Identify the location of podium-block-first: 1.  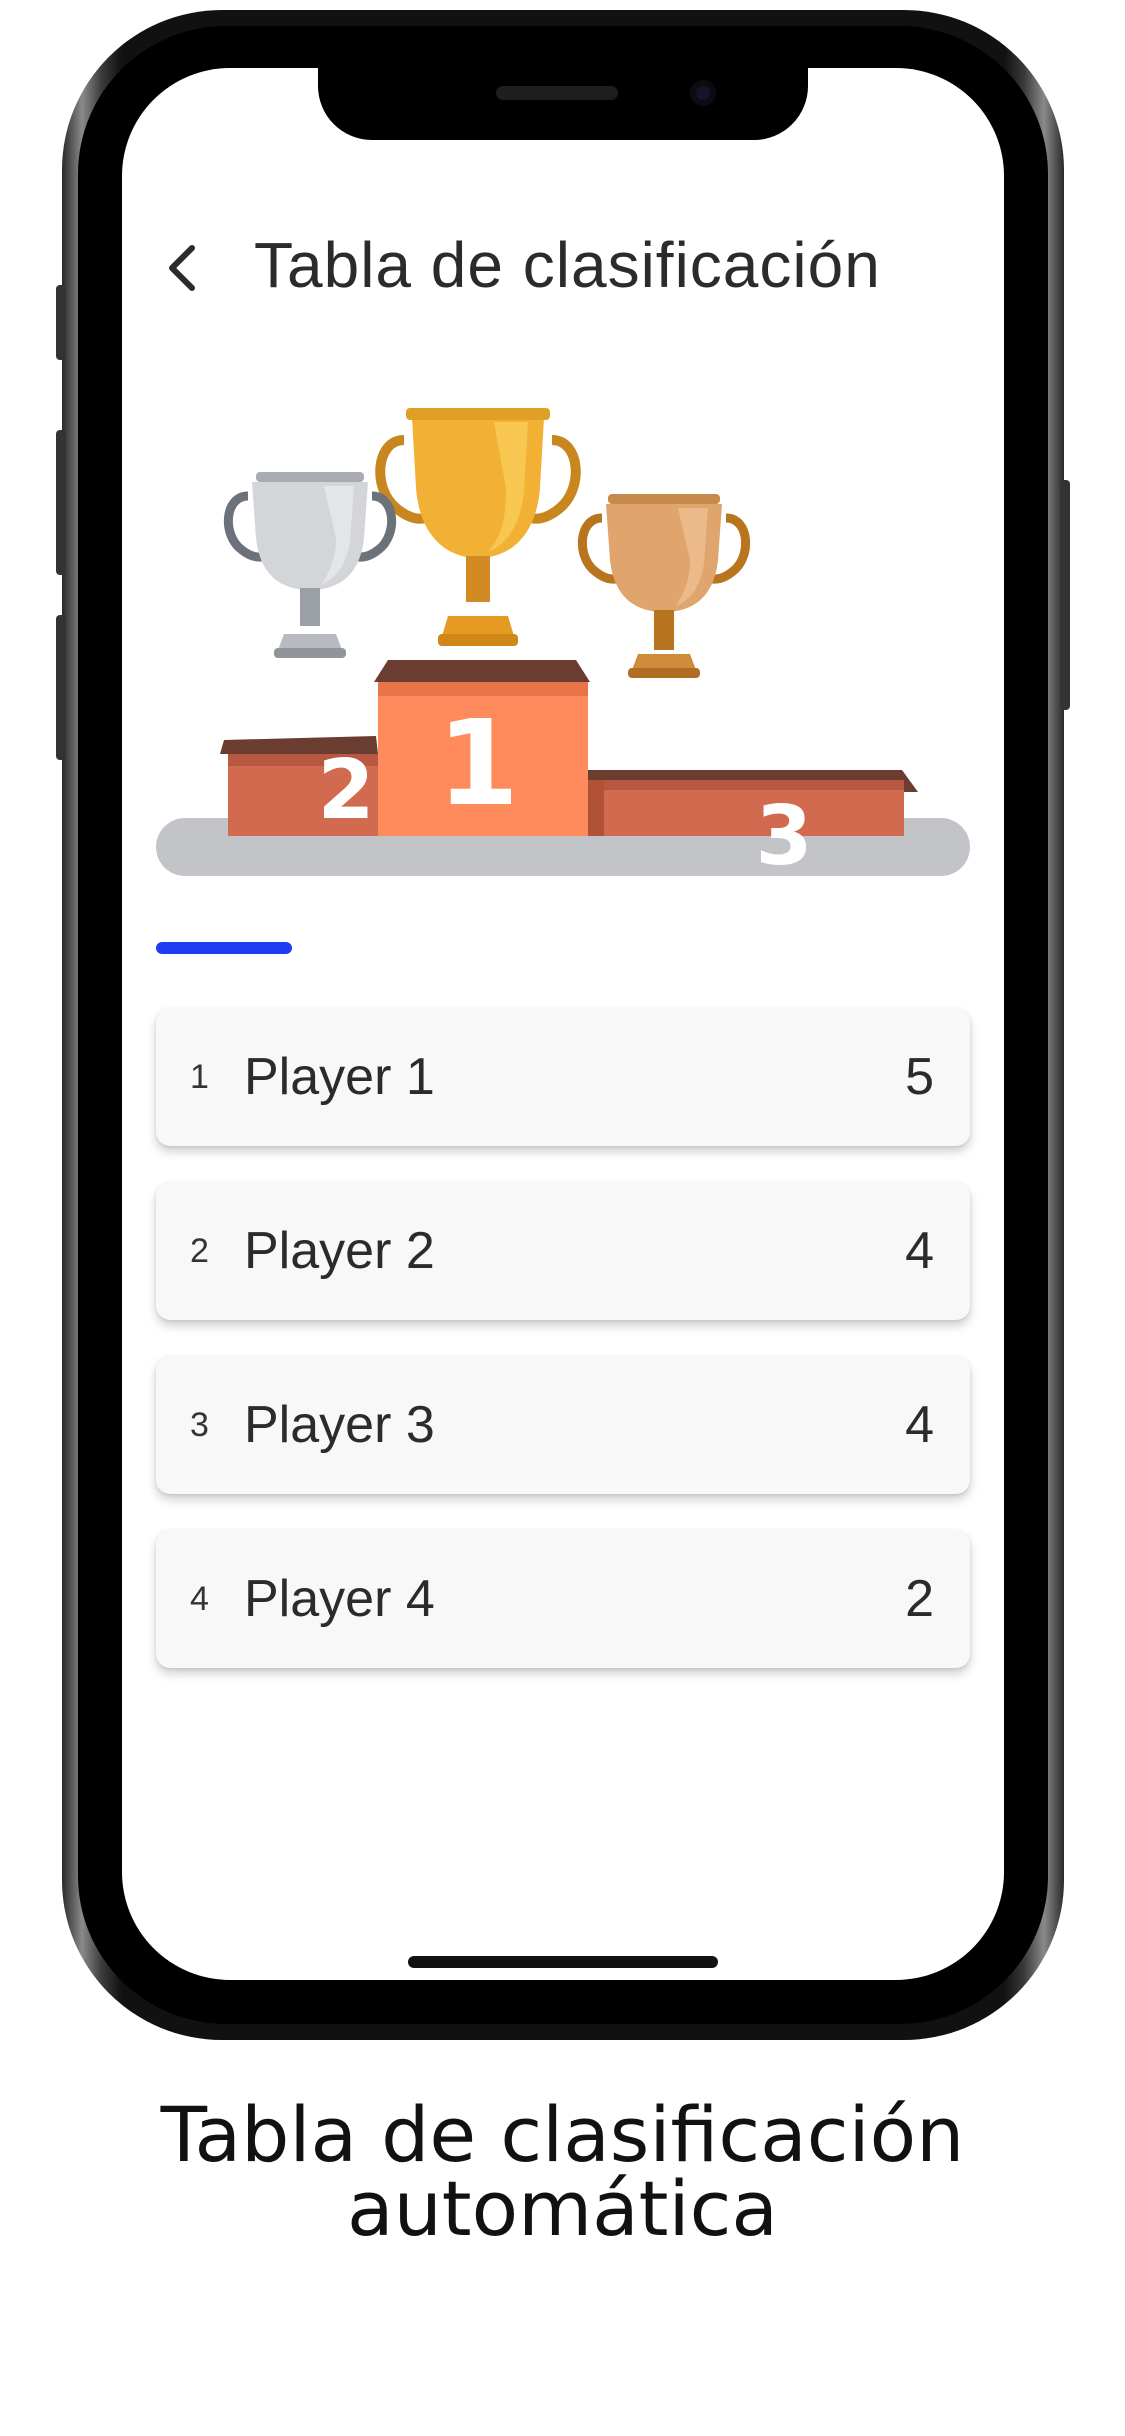
(482, 748).